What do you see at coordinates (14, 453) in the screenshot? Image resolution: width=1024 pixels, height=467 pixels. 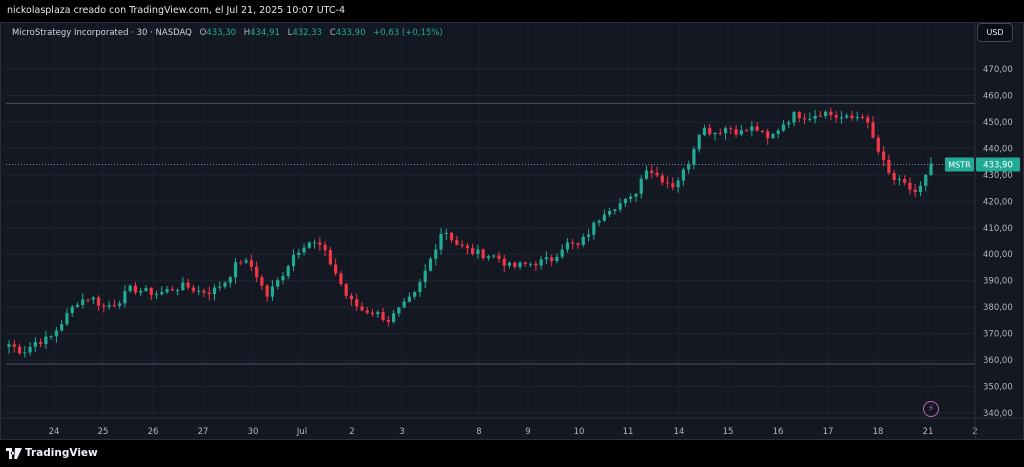 I see `tradingview-logo-icon` at bounding box center [14, 453].